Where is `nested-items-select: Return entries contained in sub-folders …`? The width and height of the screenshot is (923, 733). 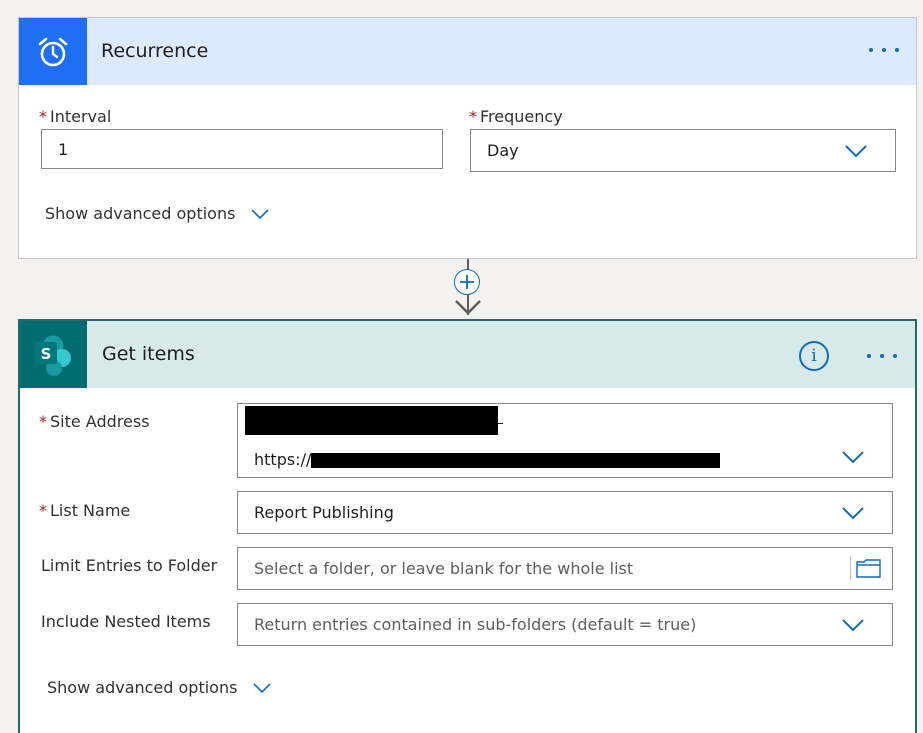 nested-items-select: Return entries contained in sub-folders … is located at coordinates (565, 624).